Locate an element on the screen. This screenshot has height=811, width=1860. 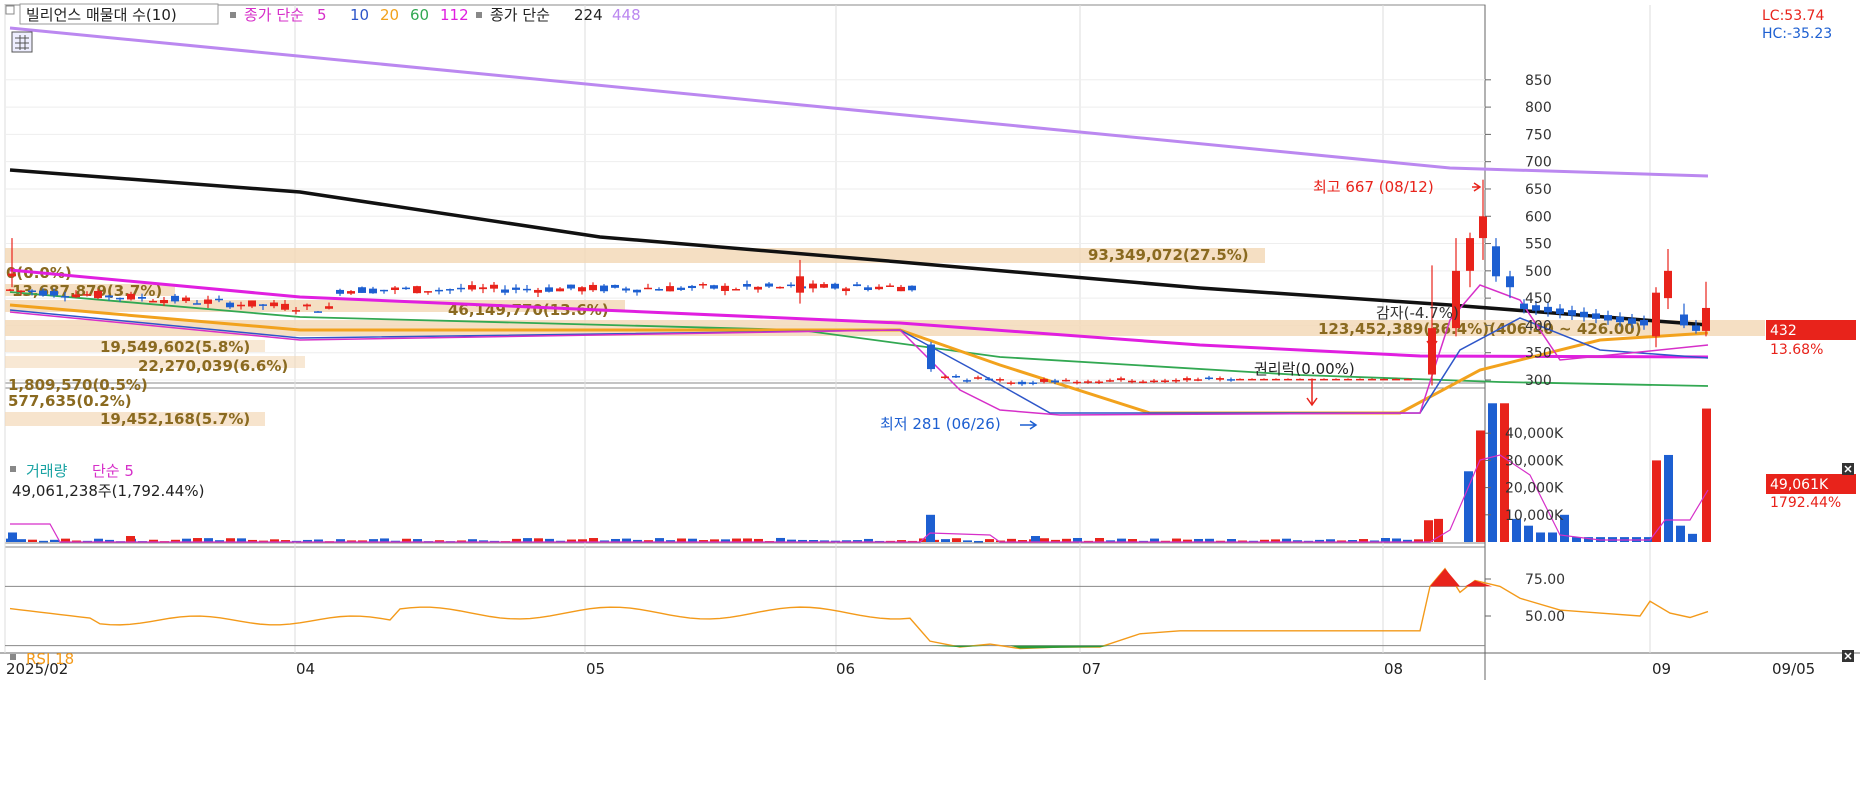
current-change: 13.68% is located at coordinates (1796, 350).